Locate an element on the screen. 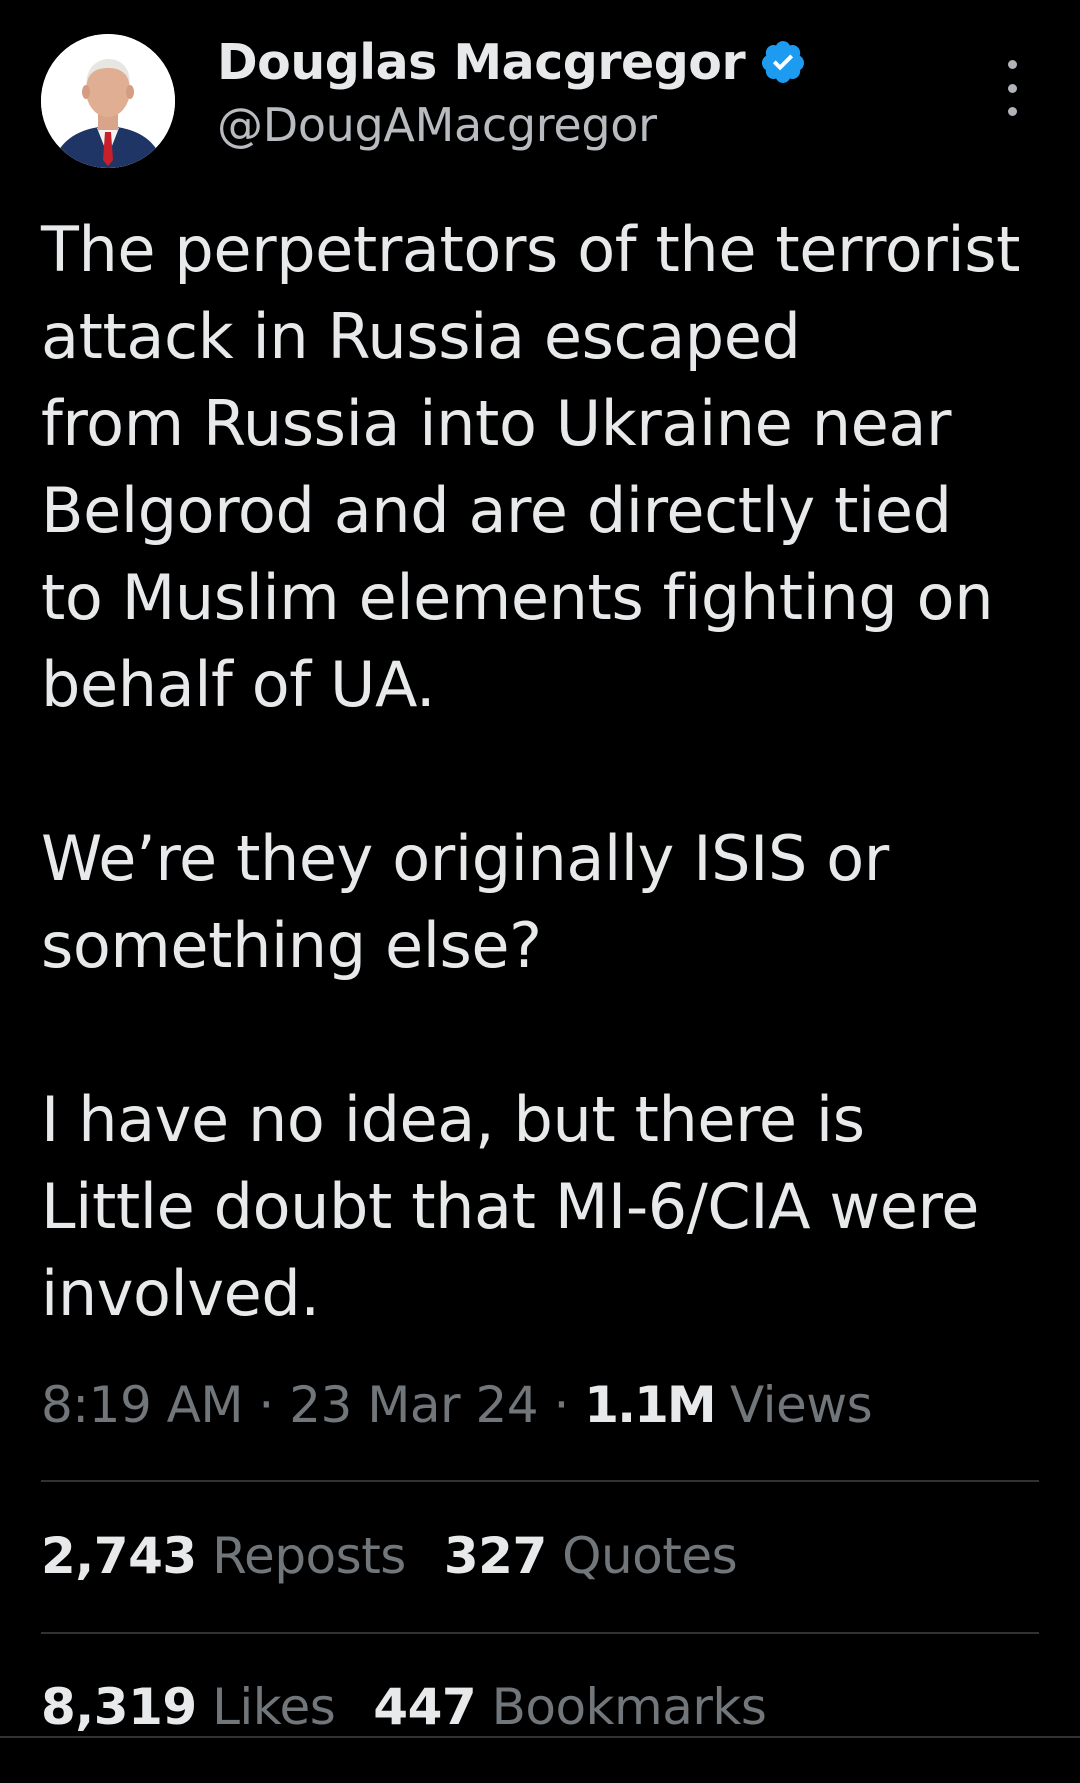 This screenshot has height=1783, width=1080. bookmarks-count: 447 is located at coordinates (425, 1707).